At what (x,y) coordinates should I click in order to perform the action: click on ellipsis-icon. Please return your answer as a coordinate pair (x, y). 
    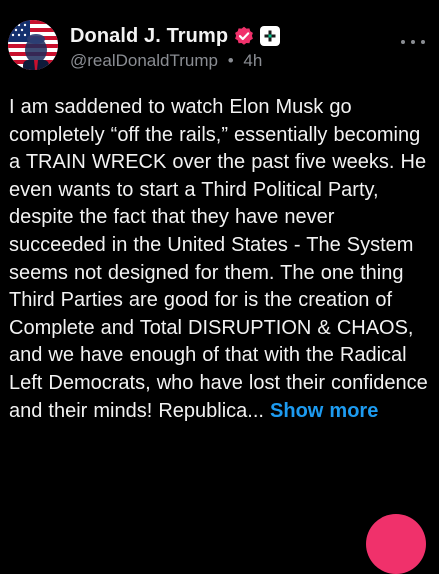
    Looking at the image, I should click on (413, 42).